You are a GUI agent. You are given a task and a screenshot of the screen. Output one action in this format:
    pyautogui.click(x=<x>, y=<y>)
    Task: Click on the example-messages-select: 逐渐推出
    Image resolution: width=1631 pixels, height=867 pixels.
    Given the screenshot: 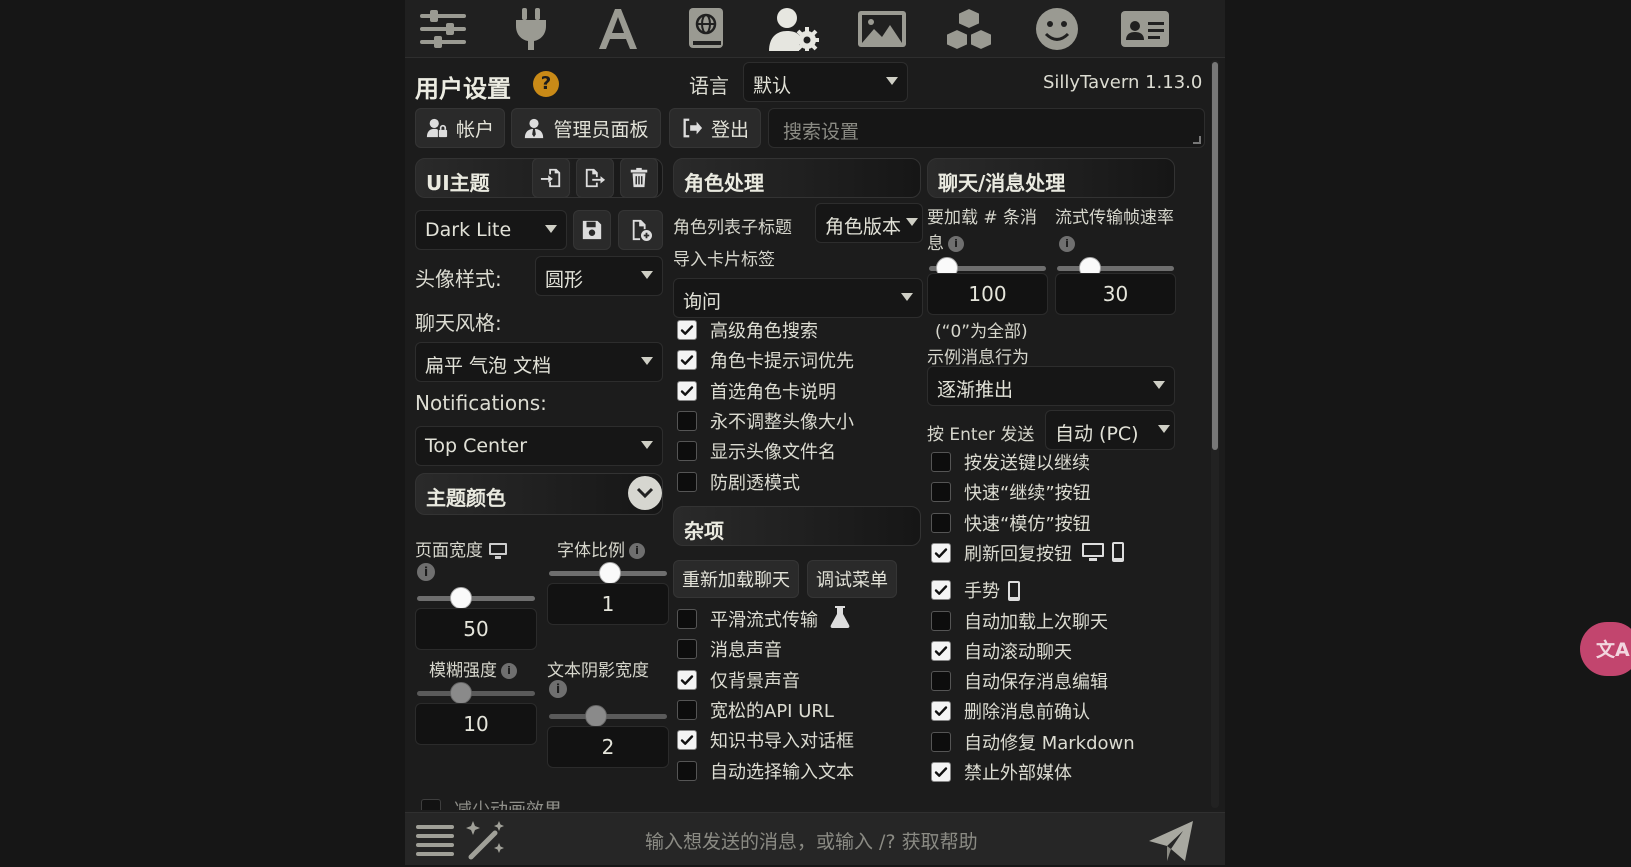 What is the action you would take?
    pyautogui.click(x=1051, y=386)
    